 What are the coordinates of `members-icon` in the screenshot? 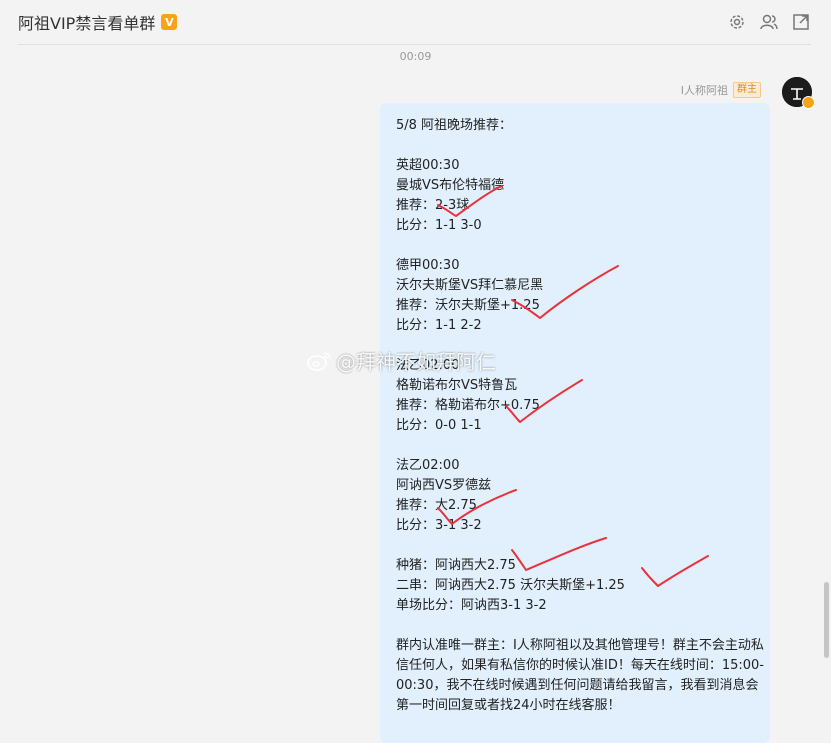 It's located at (769, 22).